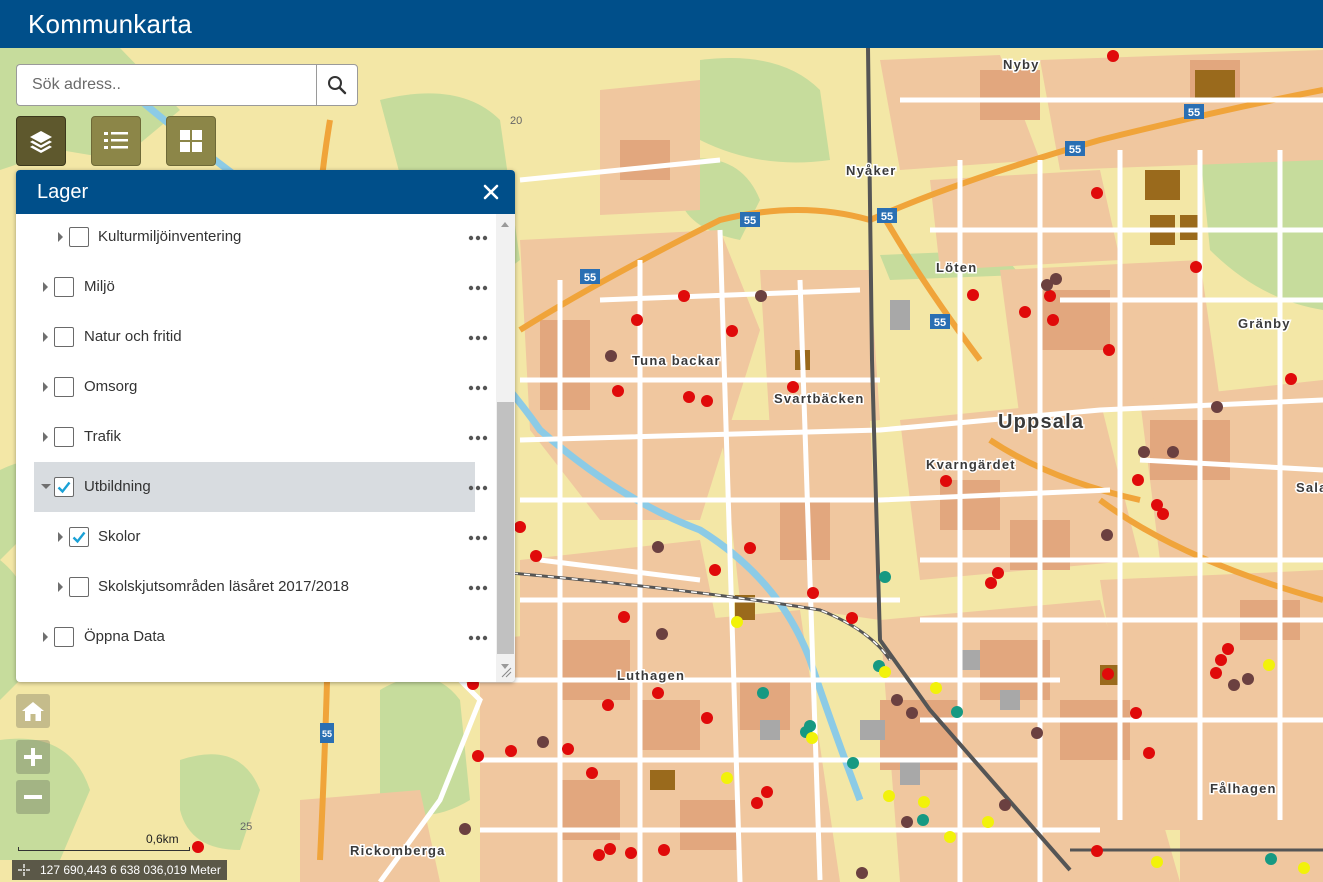 Image resolution: width=1323 pixels, height=882 pixels. What do you see at coordinates (505, 224) in the screenshot?
I see `scroll-up-icon` at bounding box center [505, 224].